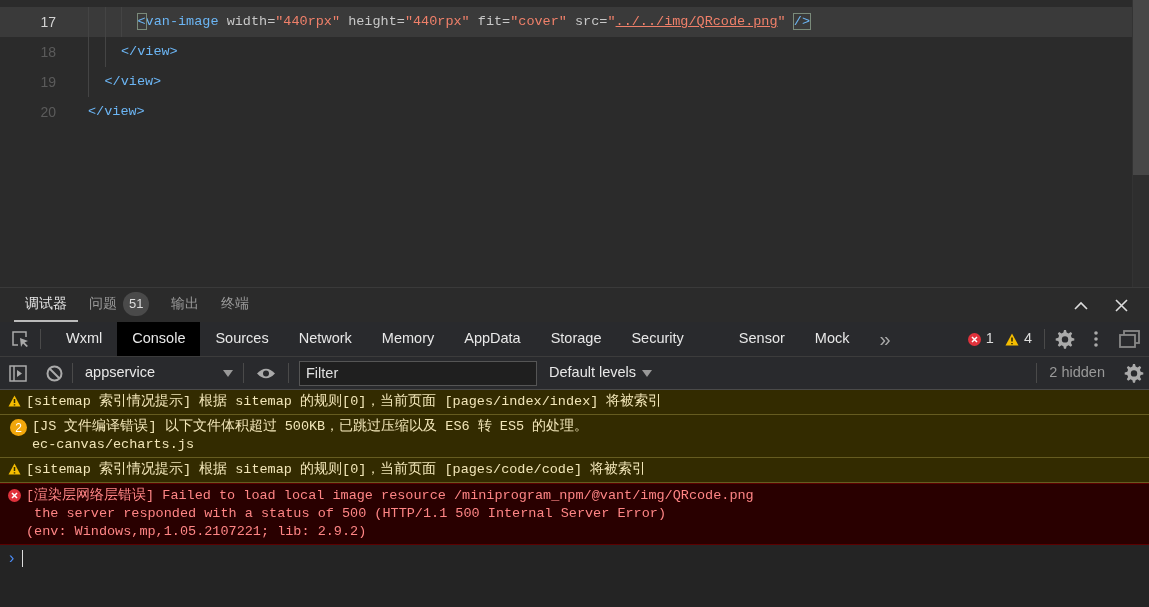  I want to click on prompt-chevron: ›, so click(12, 558).